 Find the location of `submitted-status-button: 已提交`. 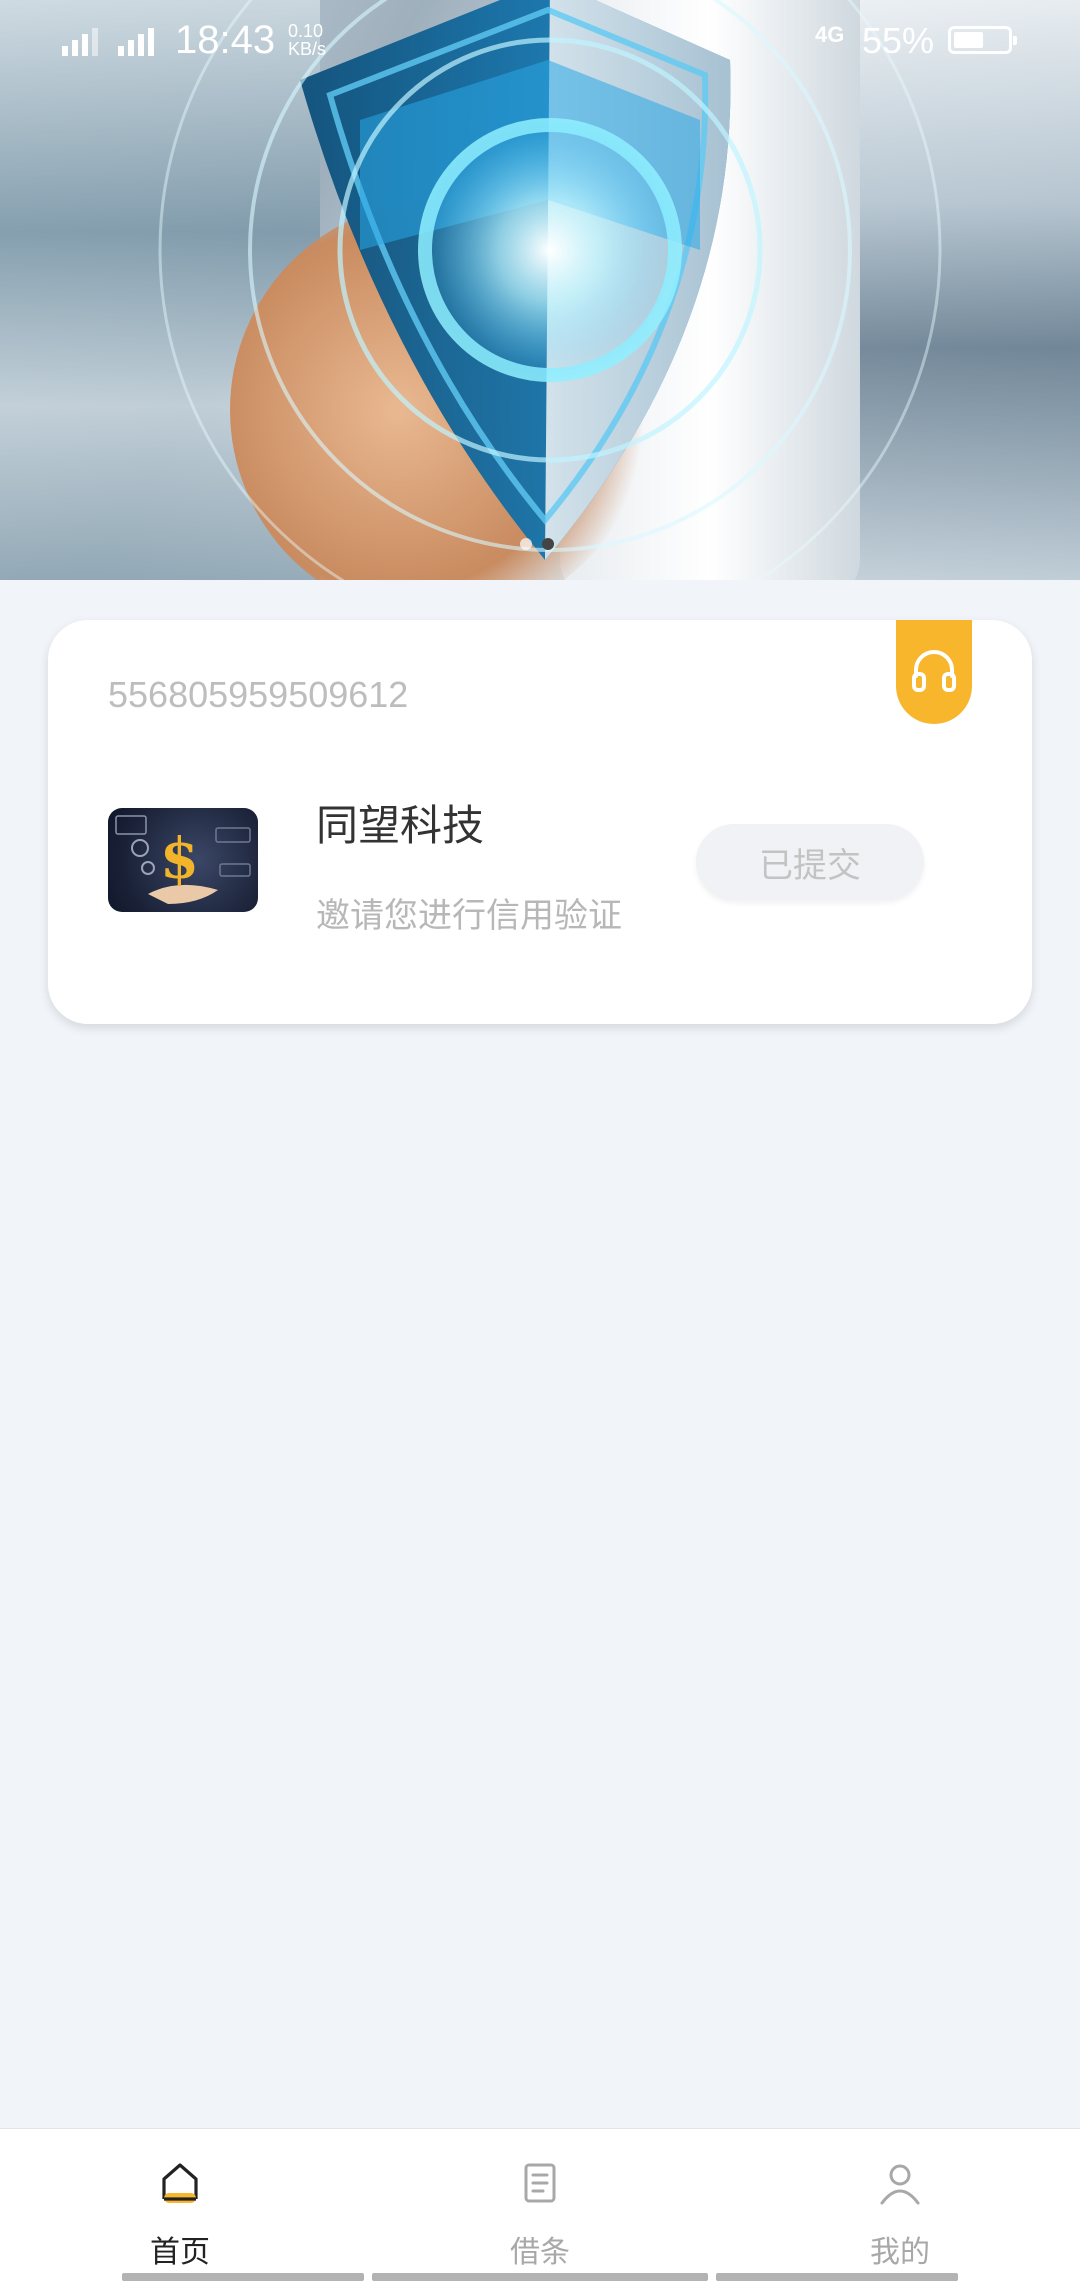

submitted-status-button: 已提交 is located at coordinates (810, 862).